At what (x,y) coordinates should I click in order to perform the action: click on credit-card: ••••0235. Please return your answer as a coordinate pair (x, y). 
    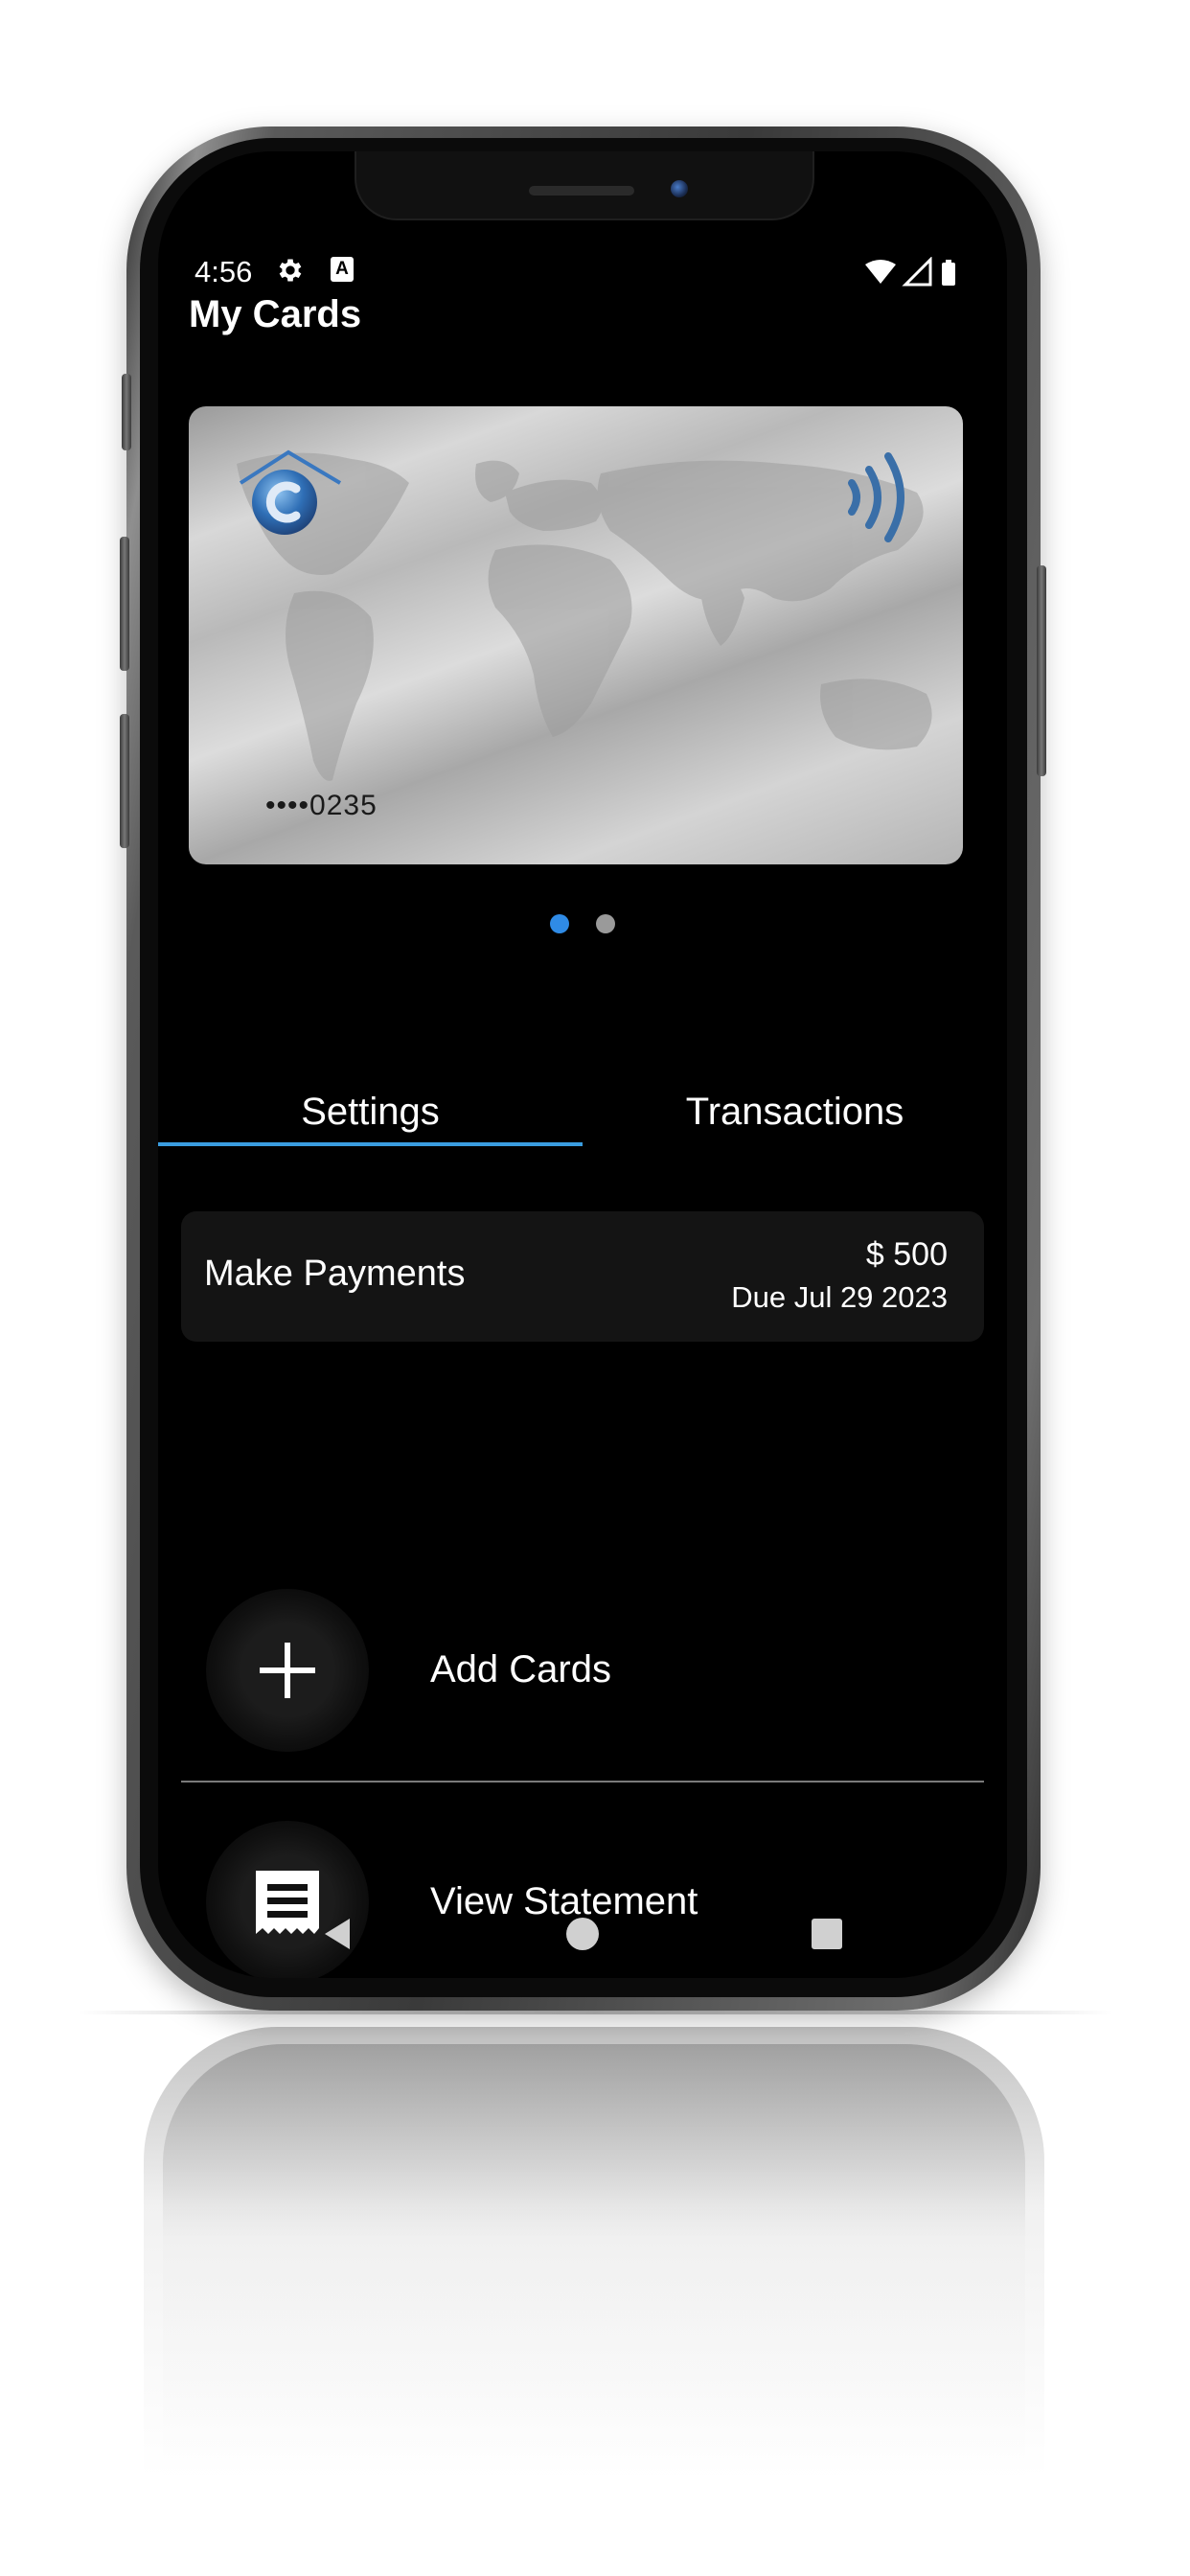
    Looking at the image, I should click on (576, 635).